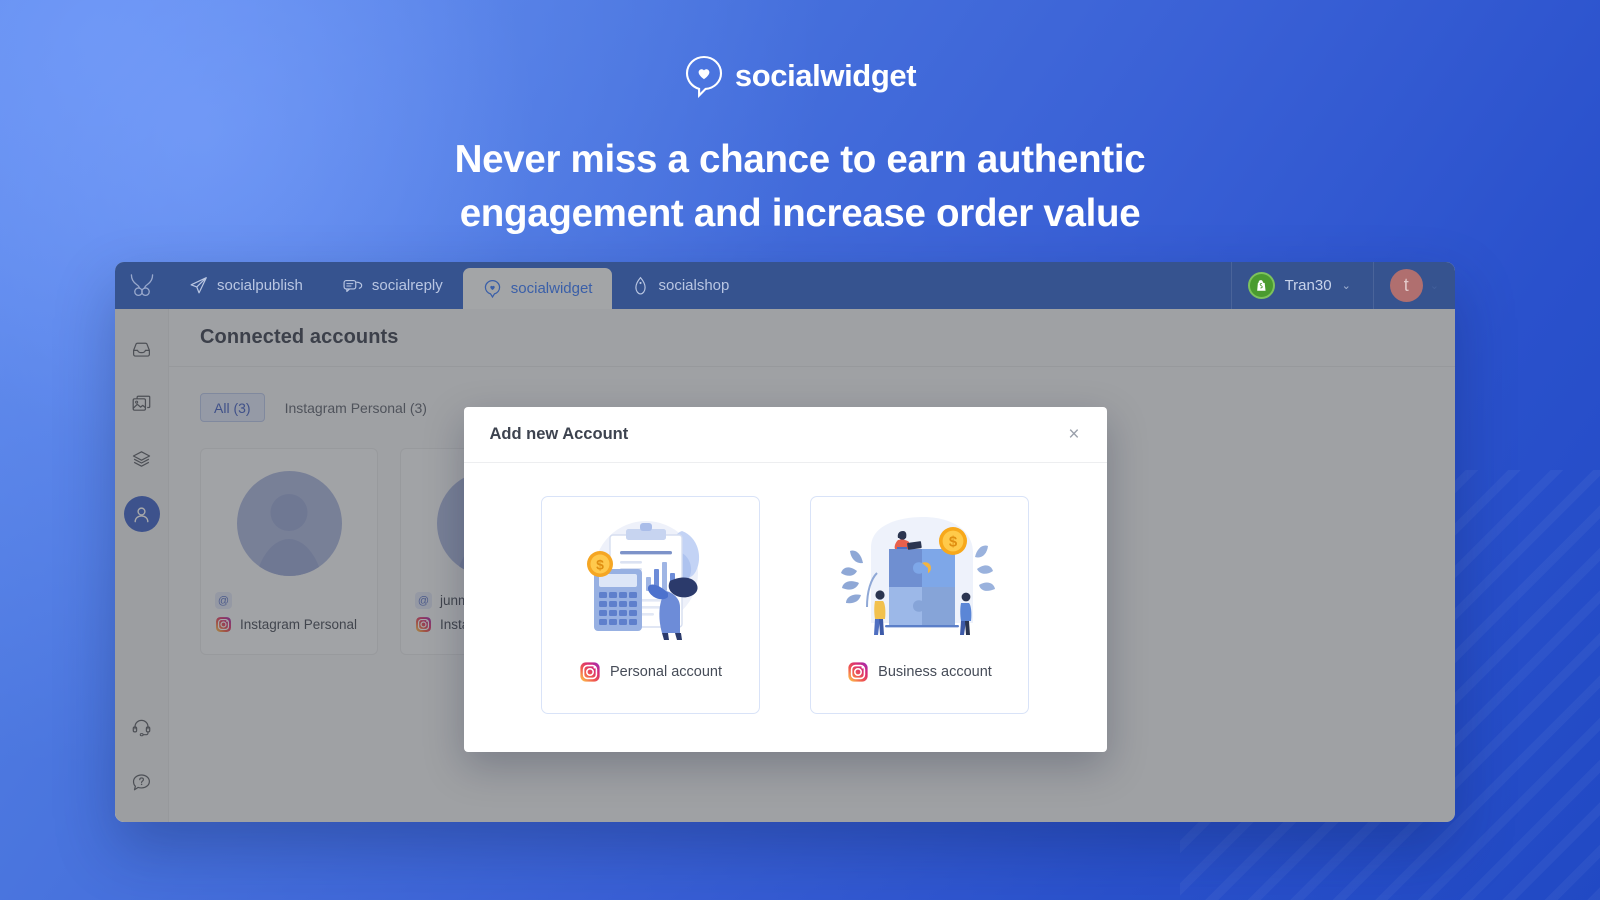 Image resolution: width=1600 pixels, height=900 pixels. I want to click on store-selector: Tran30 ⌄, so click(1301, 285).